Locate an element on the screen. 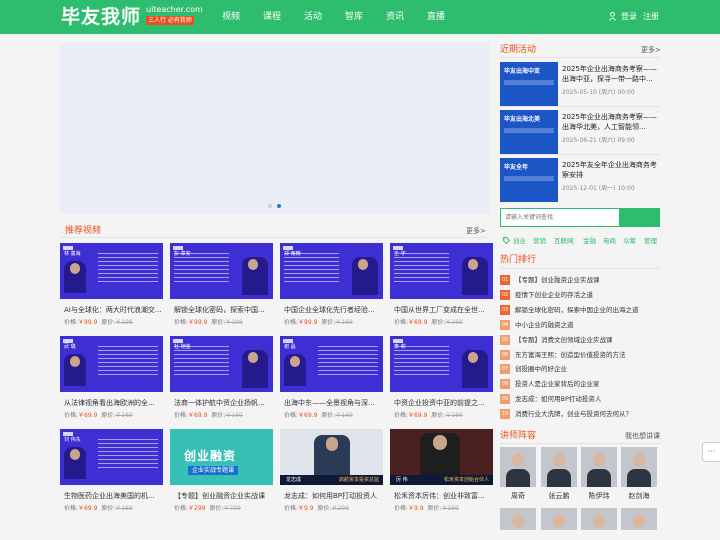 This screenshot has width=720, height=540. nav-live: 直播 is located at coordinates (436, 17).